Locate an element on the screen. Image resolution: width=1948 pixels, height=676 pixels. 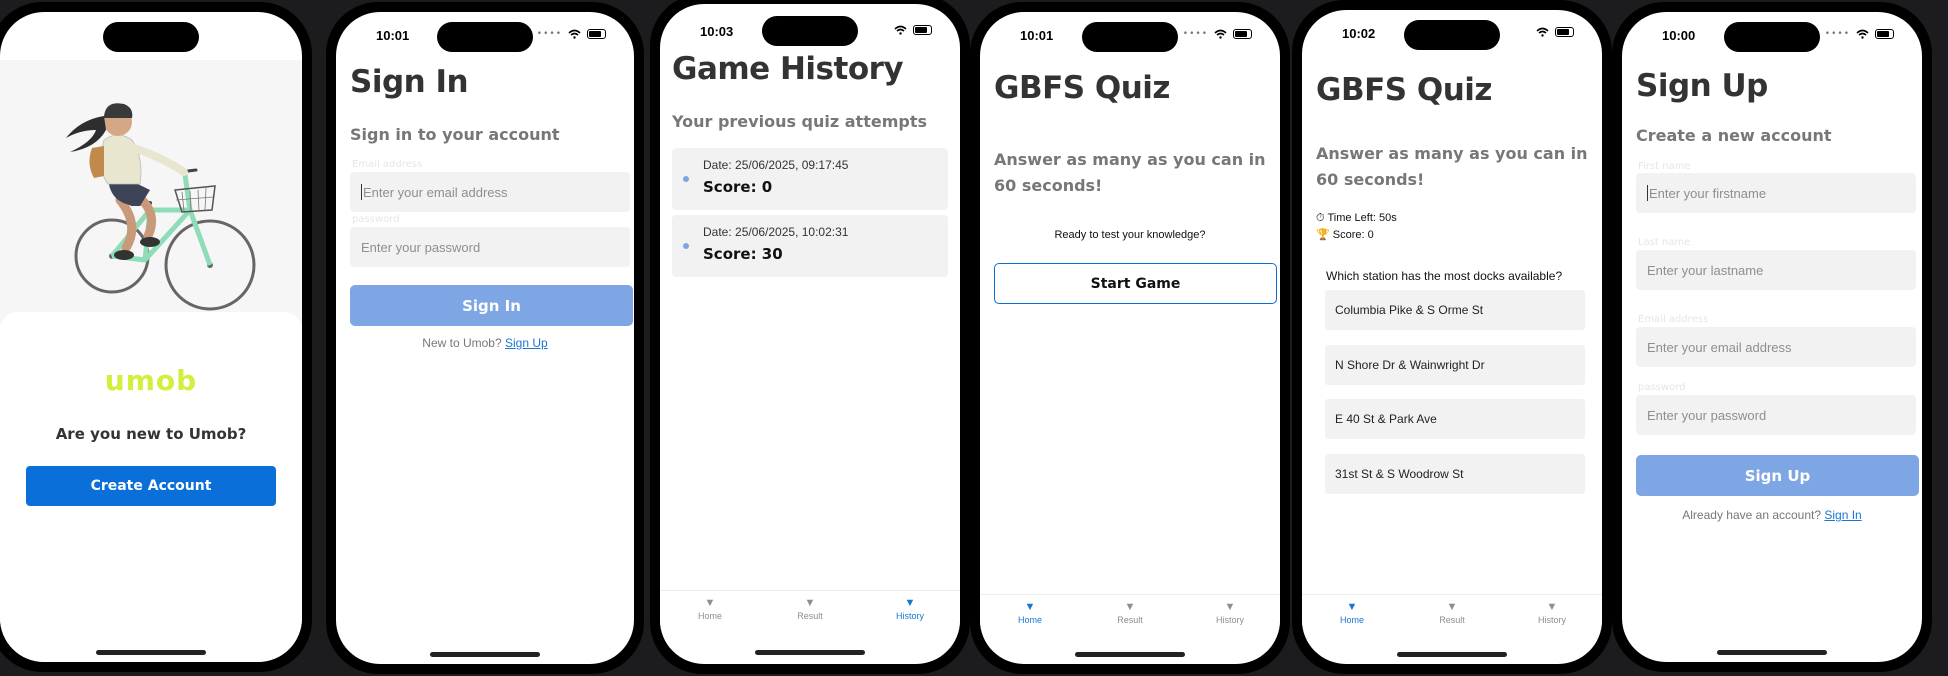
home-tab-icon: ▼ is located at coordinates (1030, 607).